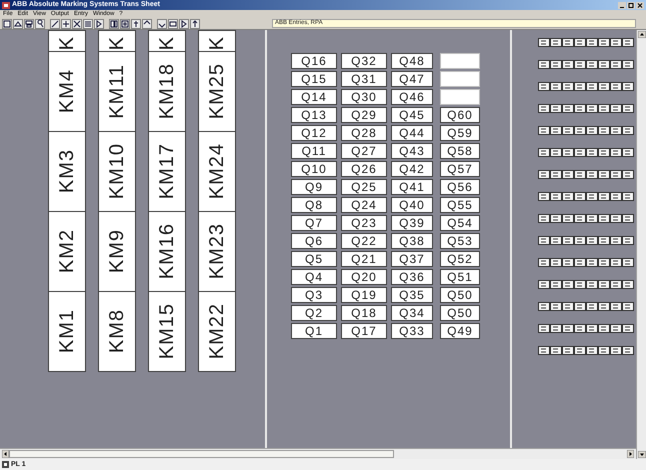  I want to click on tag-text: Q14, so click(314, 97).